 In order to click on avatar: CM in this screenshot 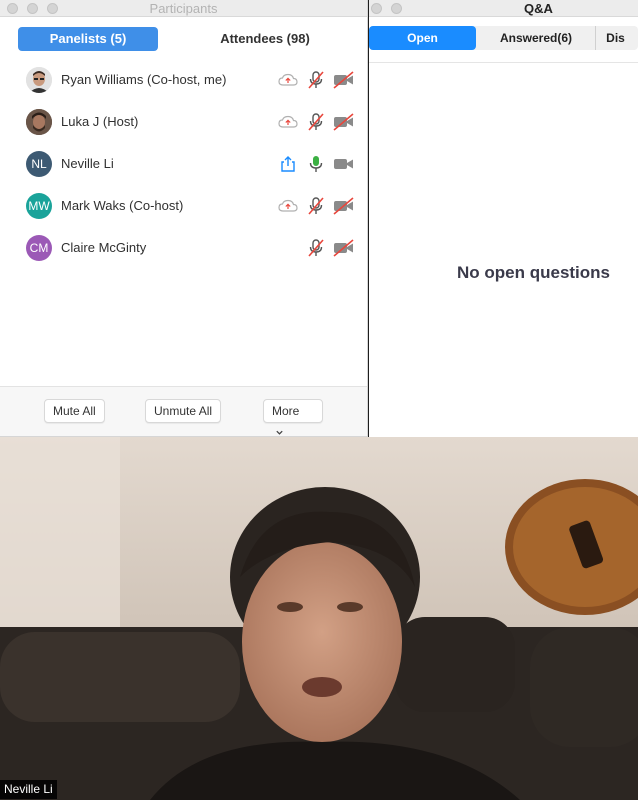, I will do `click(39, 248)`.